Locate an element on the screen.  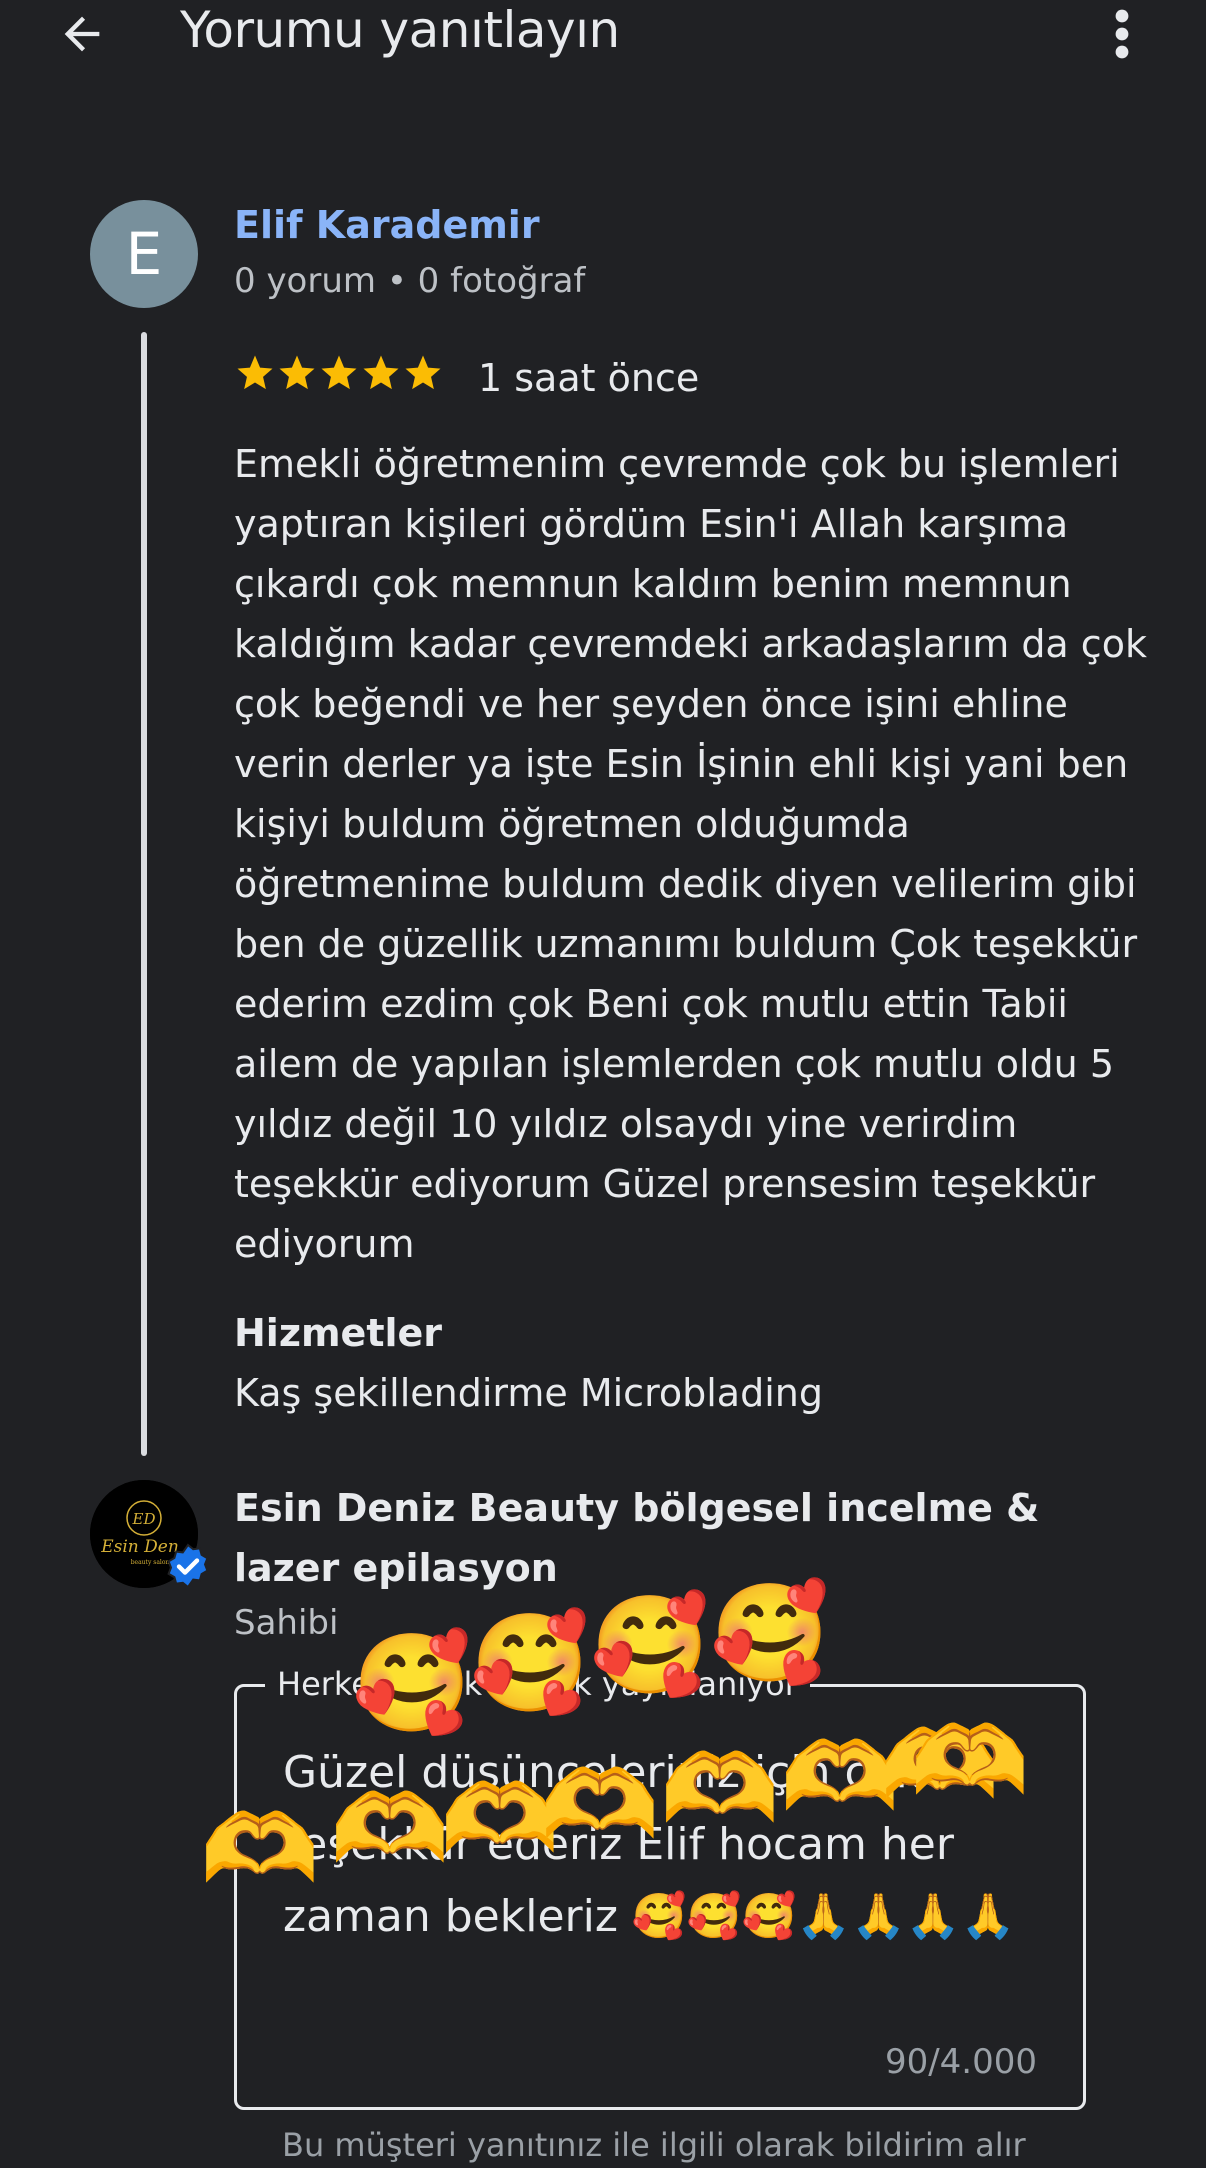
thread-line is located at coordinates (144, 894).